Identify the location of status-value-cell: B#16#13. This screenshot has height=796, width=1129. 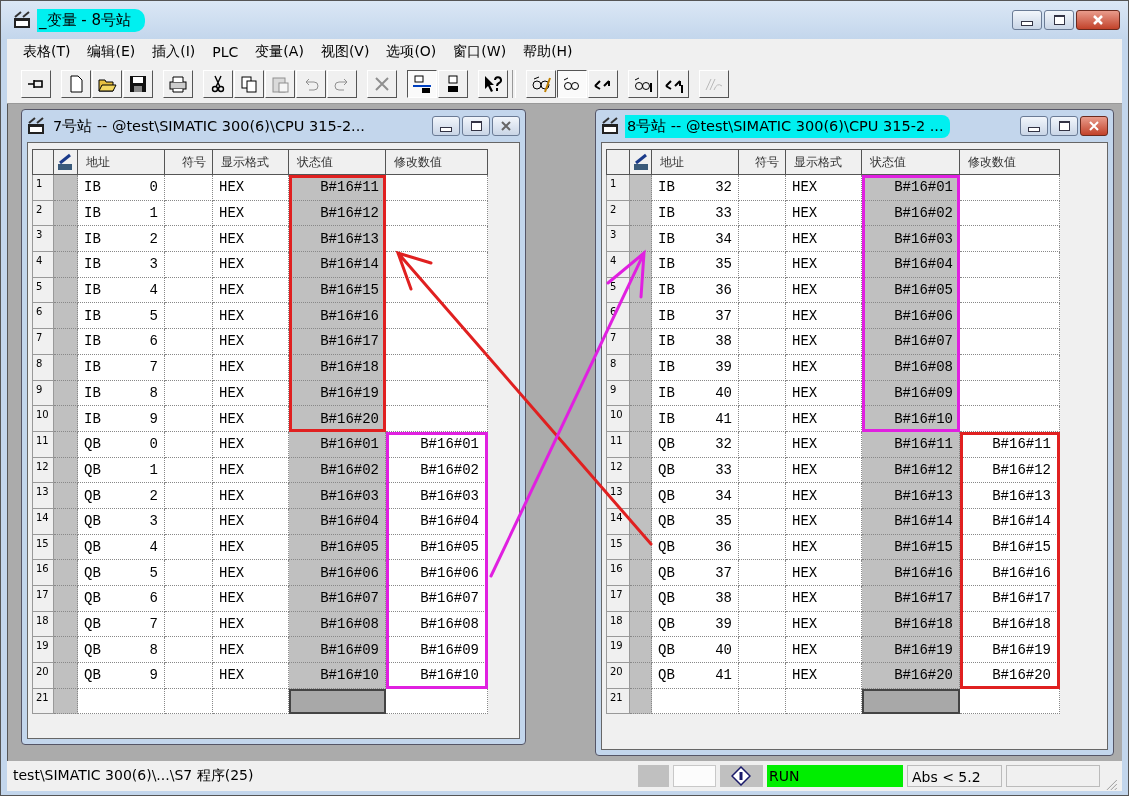
(337, 239).